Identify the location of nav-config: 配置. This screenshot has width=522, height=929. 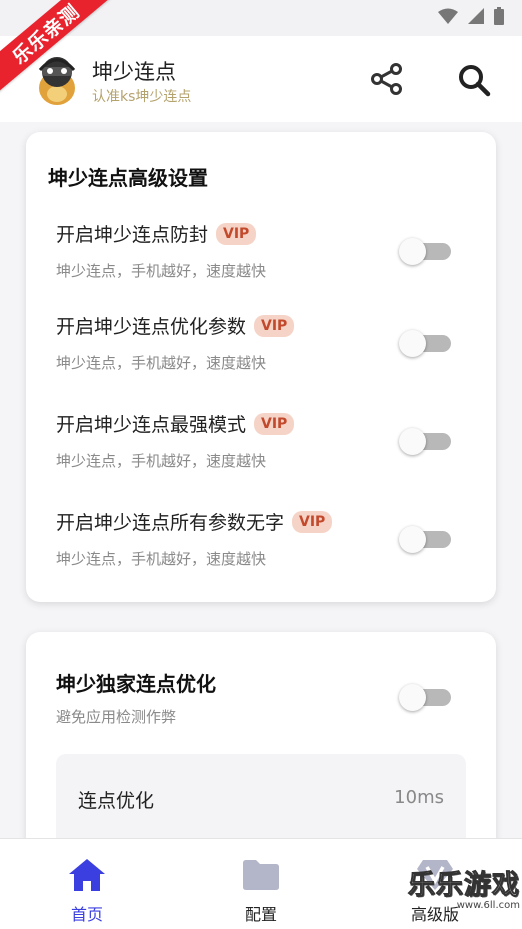
(261, 890).